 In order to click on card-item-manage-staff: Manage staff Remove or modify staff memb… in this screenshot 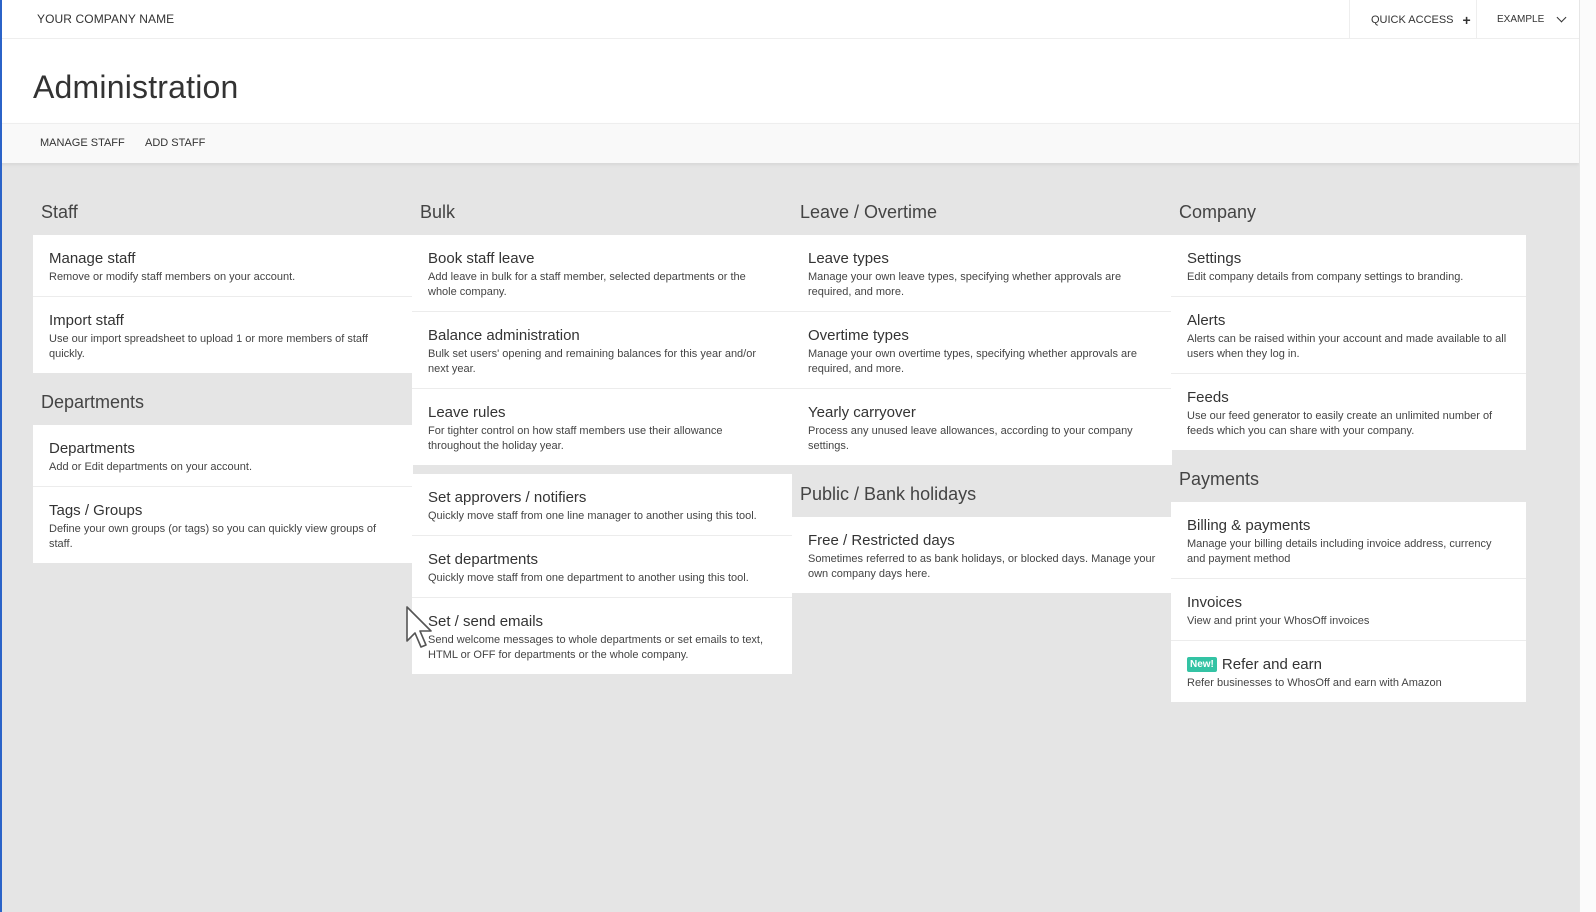, I will do `click(223, 266)`.